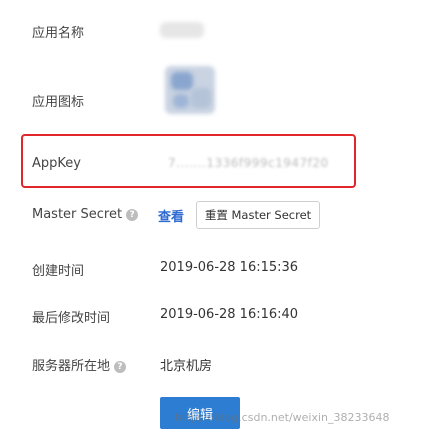  I want to click on server-region-label-text: 服务器所在地, so click(71, 366).